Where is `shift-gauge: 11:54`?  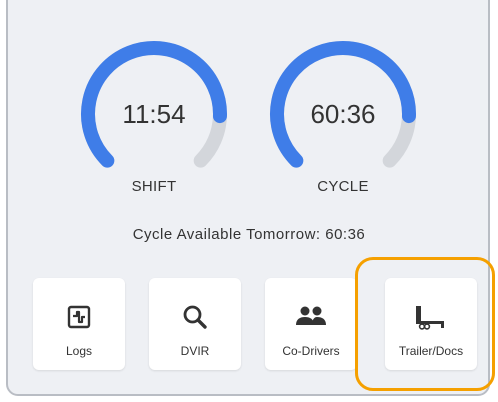
shift-gauge: 11:54 is located at coordinates (154, 114).